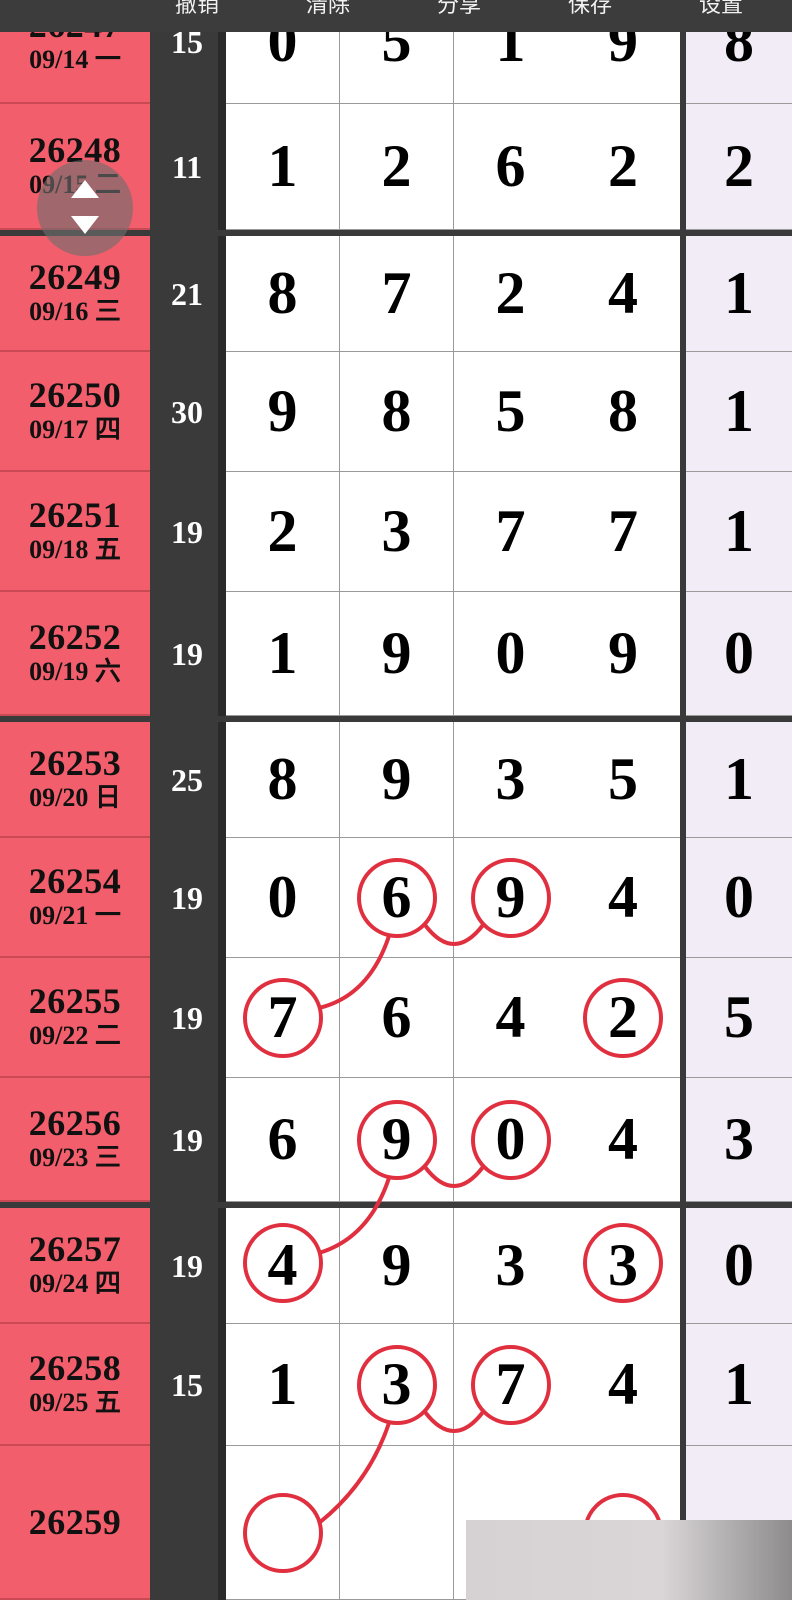 This screenshot has height=1600, width=792. What do you see at coordinates (328, 13) in the screenshot?
I see `clear-button: 清除` at bounding box center [328, 13].